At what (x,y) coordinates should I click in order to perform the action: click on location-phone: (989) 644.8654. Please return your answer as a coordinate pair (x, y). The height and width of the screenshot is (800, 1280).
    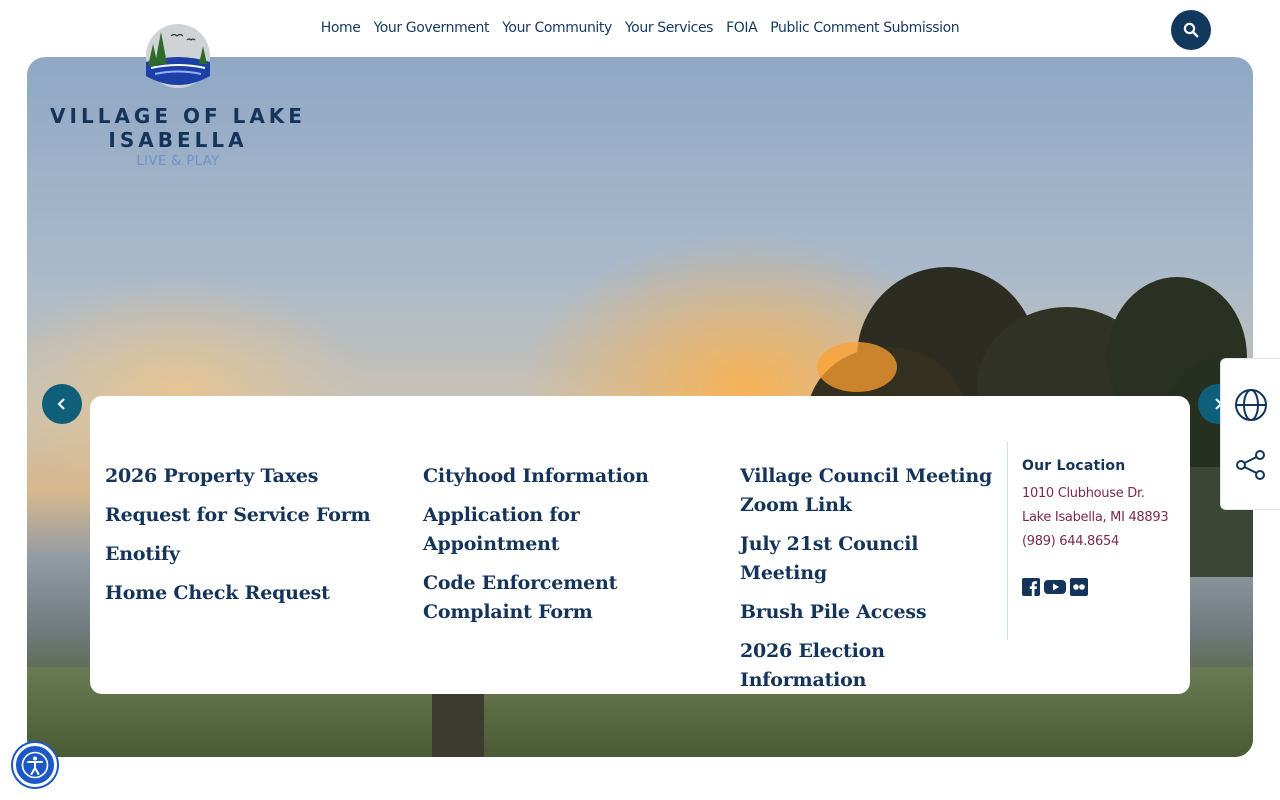
    Looking at the image, I should click on (1106, 542).